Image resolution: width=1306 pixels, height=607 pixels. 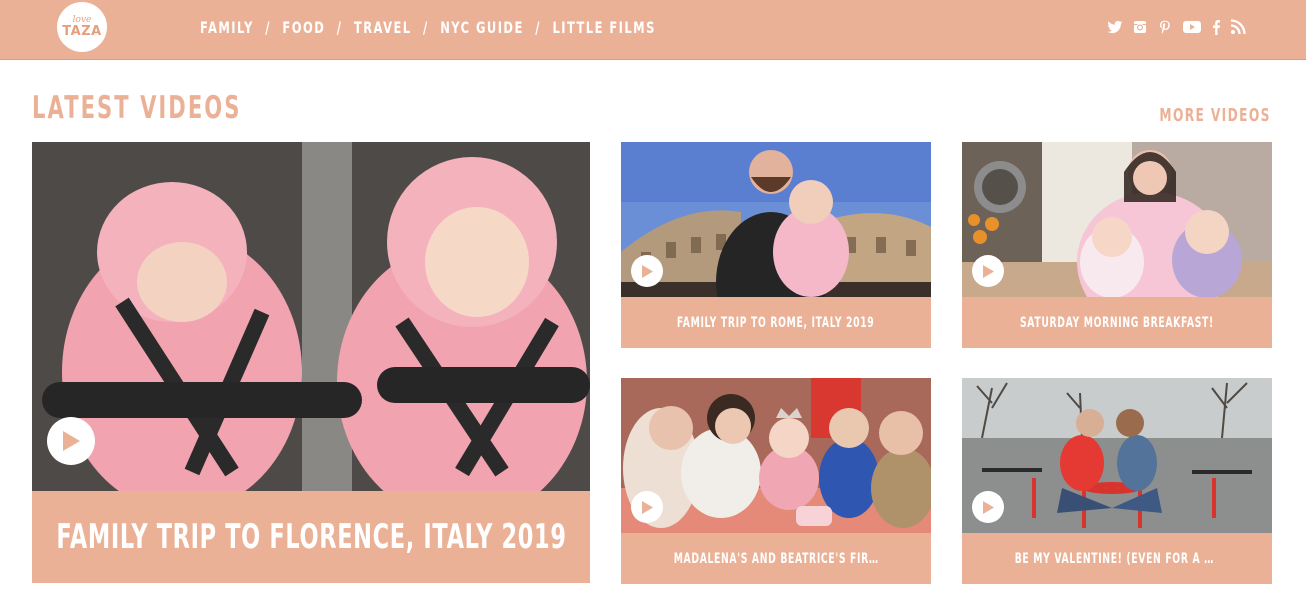 I want to click on nav-item-food: FOOD, so click(x=303, y=27).